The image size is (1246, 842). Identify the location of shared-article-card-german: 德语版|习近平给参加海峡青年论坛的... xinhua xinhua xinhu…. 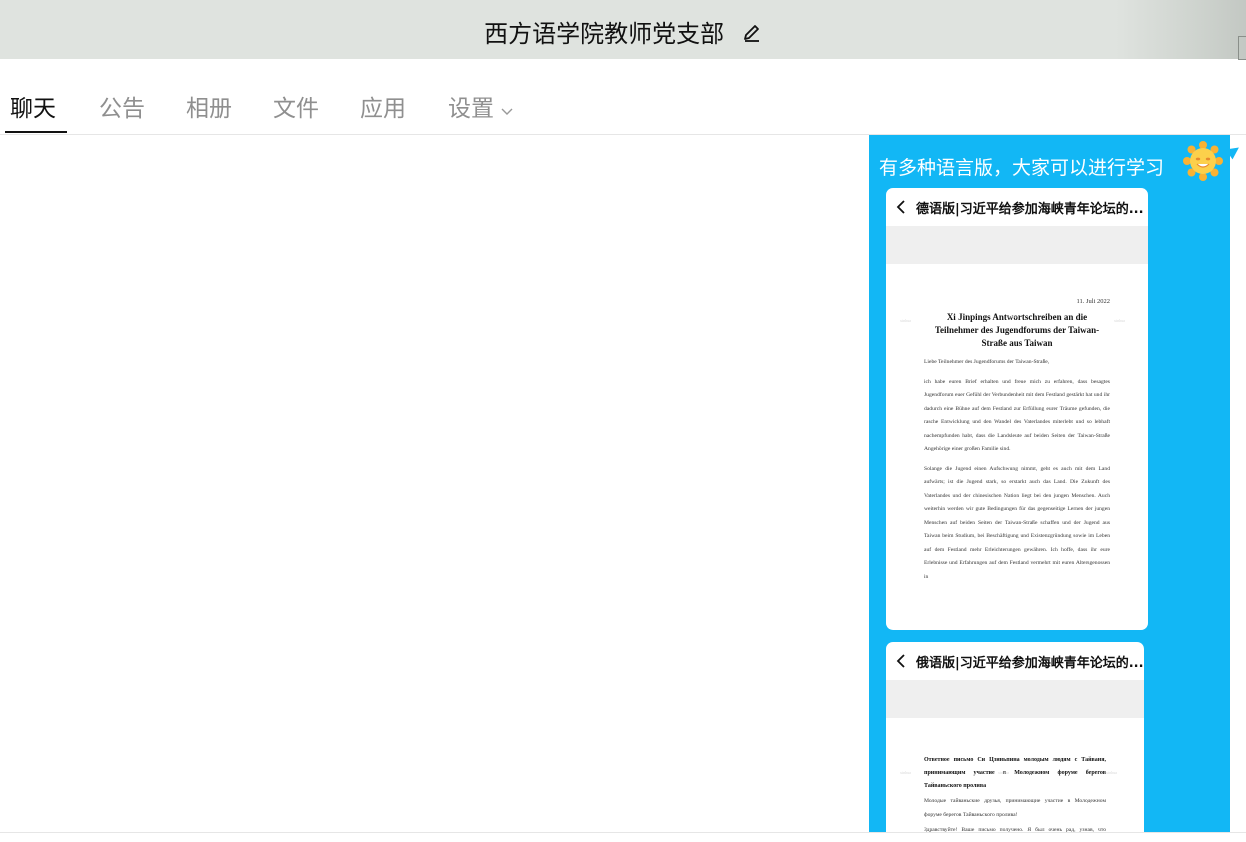
(1017, 409).